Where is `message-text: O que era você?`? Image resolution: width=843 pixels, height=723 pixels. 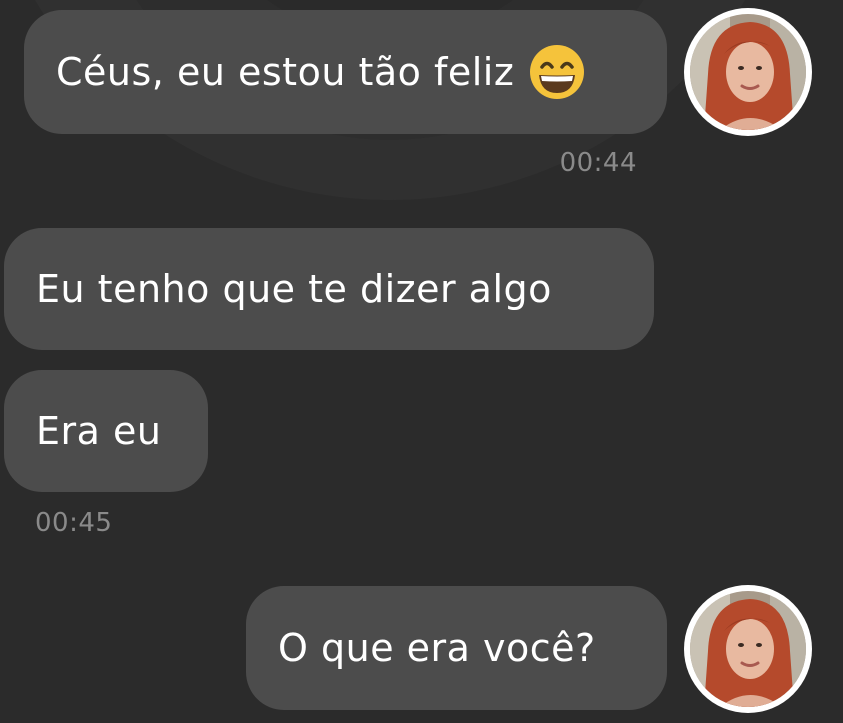 message-text: O que era você? is located at coordinates (437, 648).